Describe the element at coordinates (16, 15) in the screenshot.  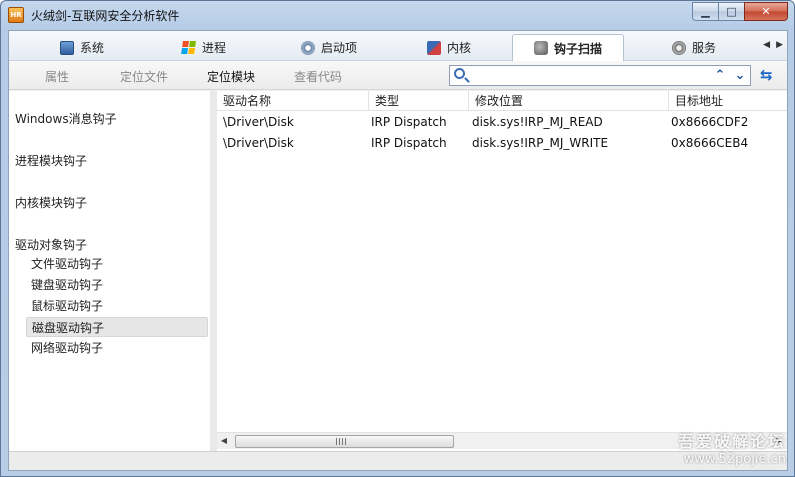
I see `app-logo-icon: HR` at that location.